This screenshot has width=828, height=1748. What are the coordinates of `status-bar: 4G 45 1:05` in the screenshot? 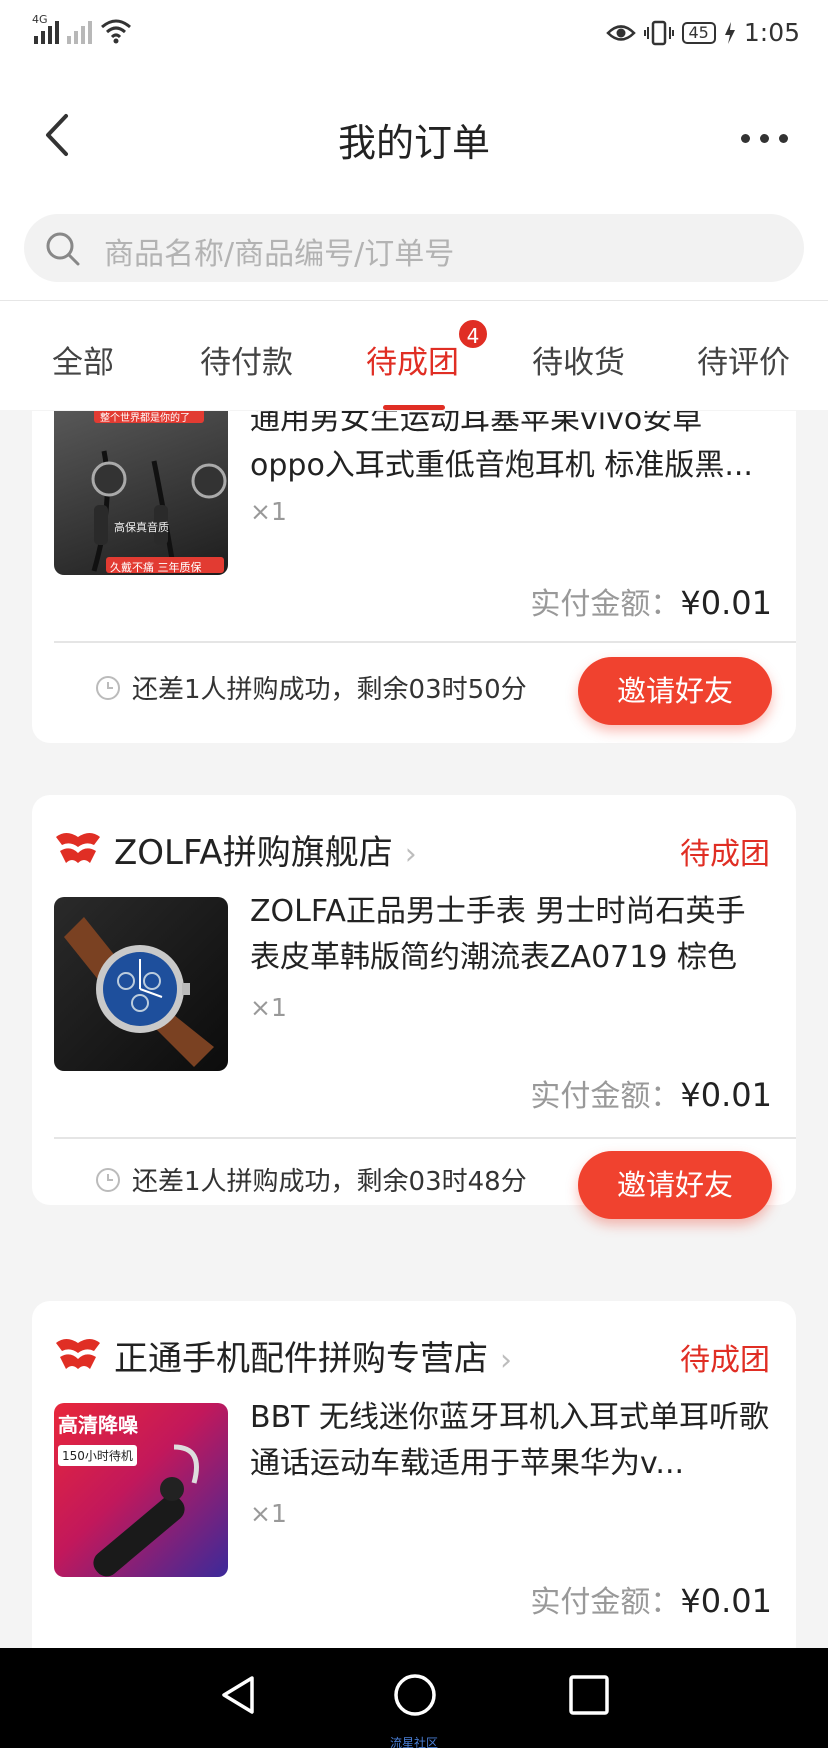 It's located at (414, 35).